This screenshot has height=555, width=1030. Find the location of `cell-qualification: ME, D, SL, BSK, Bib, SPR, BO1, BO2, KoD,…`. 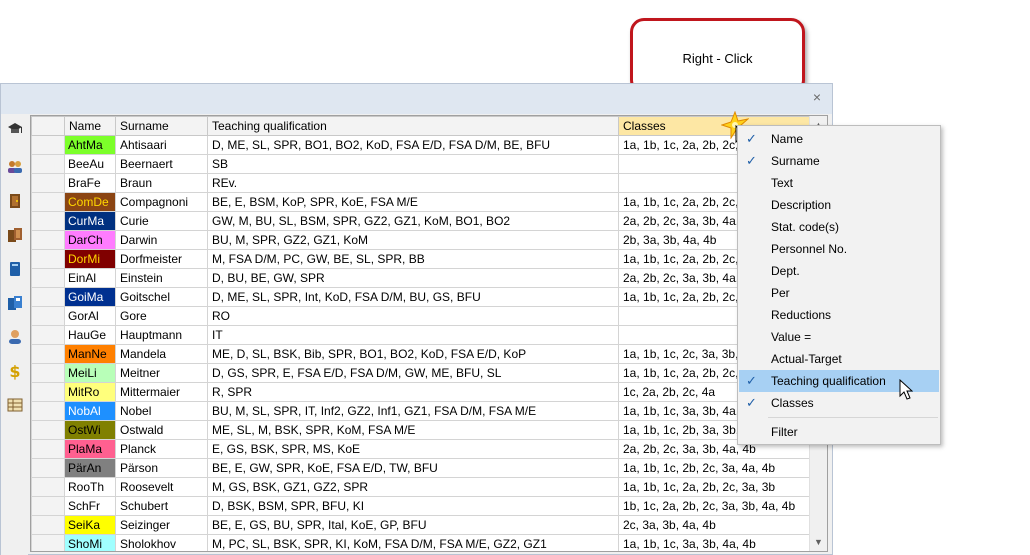

cell-qualification: ME, D, SL, BSK, Bib, SPR, BO1, BO2, KoD,… is located at coordinates (413, 354).